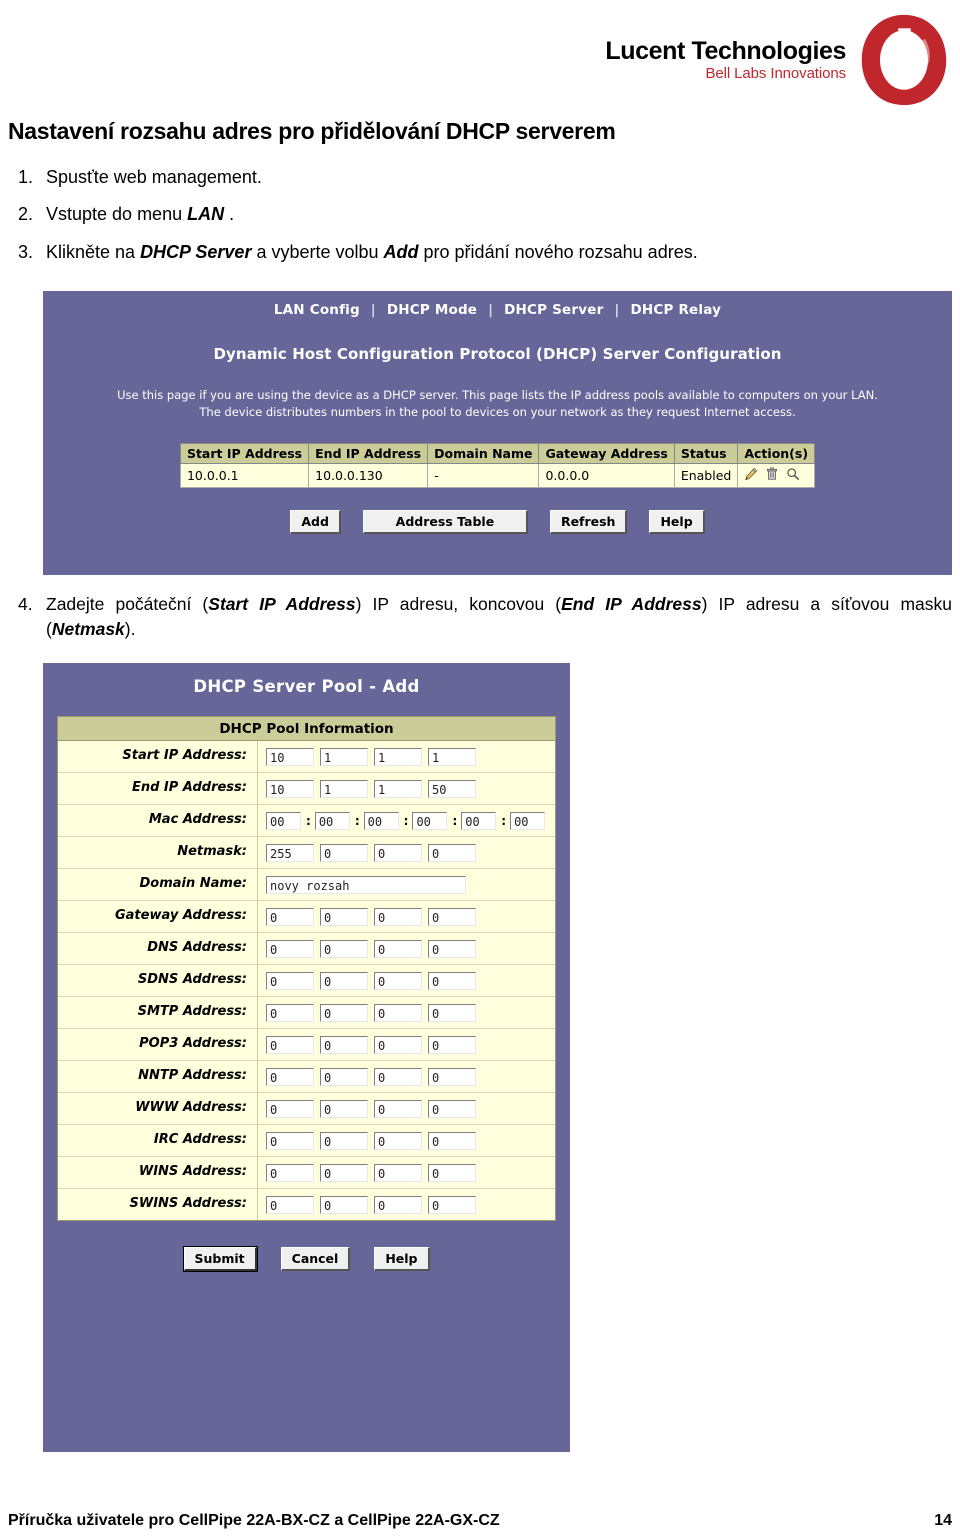  I want to click on irc-address-input-3: 0, so click(398, 1140).